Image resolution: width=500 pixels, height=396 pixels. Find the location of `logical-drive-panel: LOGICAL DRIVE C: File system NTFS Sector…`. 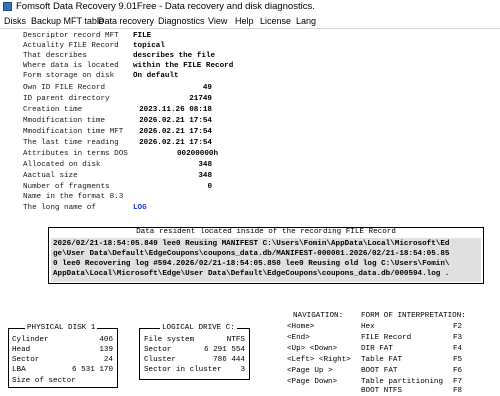

logical-drive-panel: LOGICAL DRIVE C: File system NTFS Sector… is located at coordinates (194, 352).